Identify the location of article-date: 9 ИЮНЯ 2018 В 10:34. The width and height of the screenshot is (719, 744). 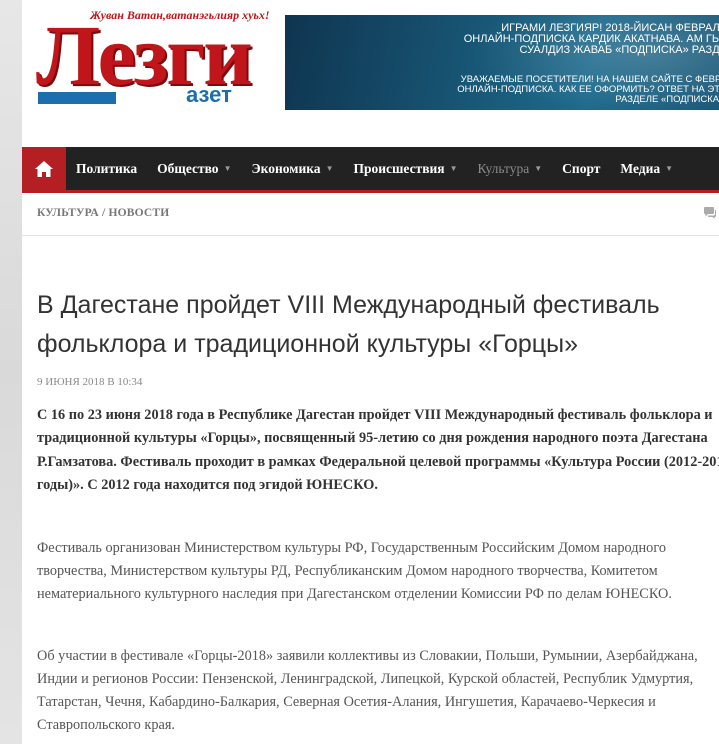
(90, 382).